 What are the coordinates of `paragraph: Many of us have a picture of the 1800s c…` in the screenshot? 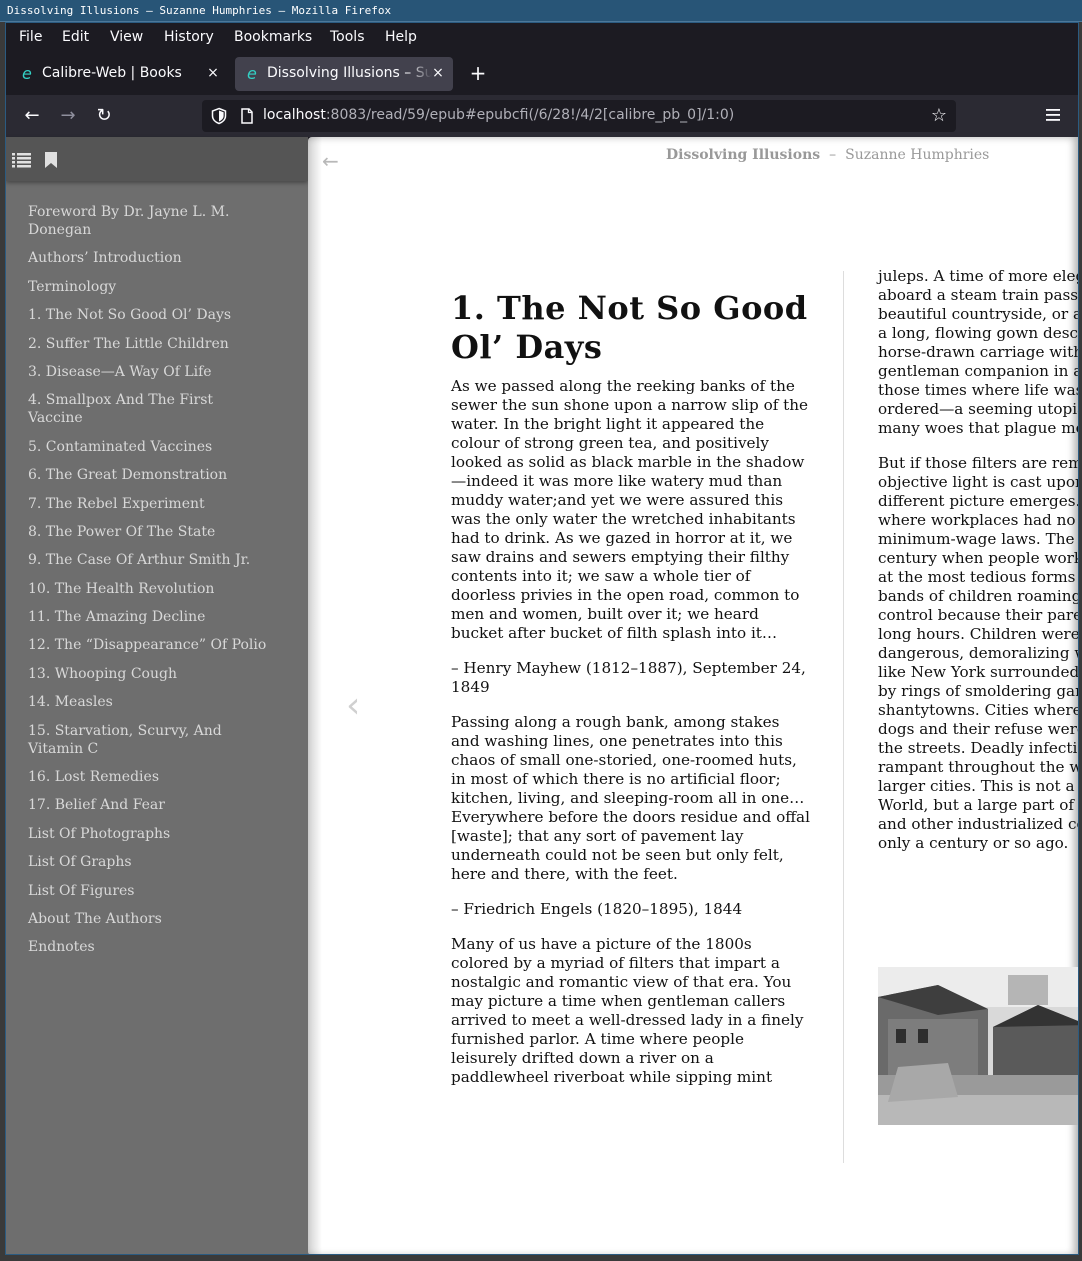 It's located at (627, 1010).